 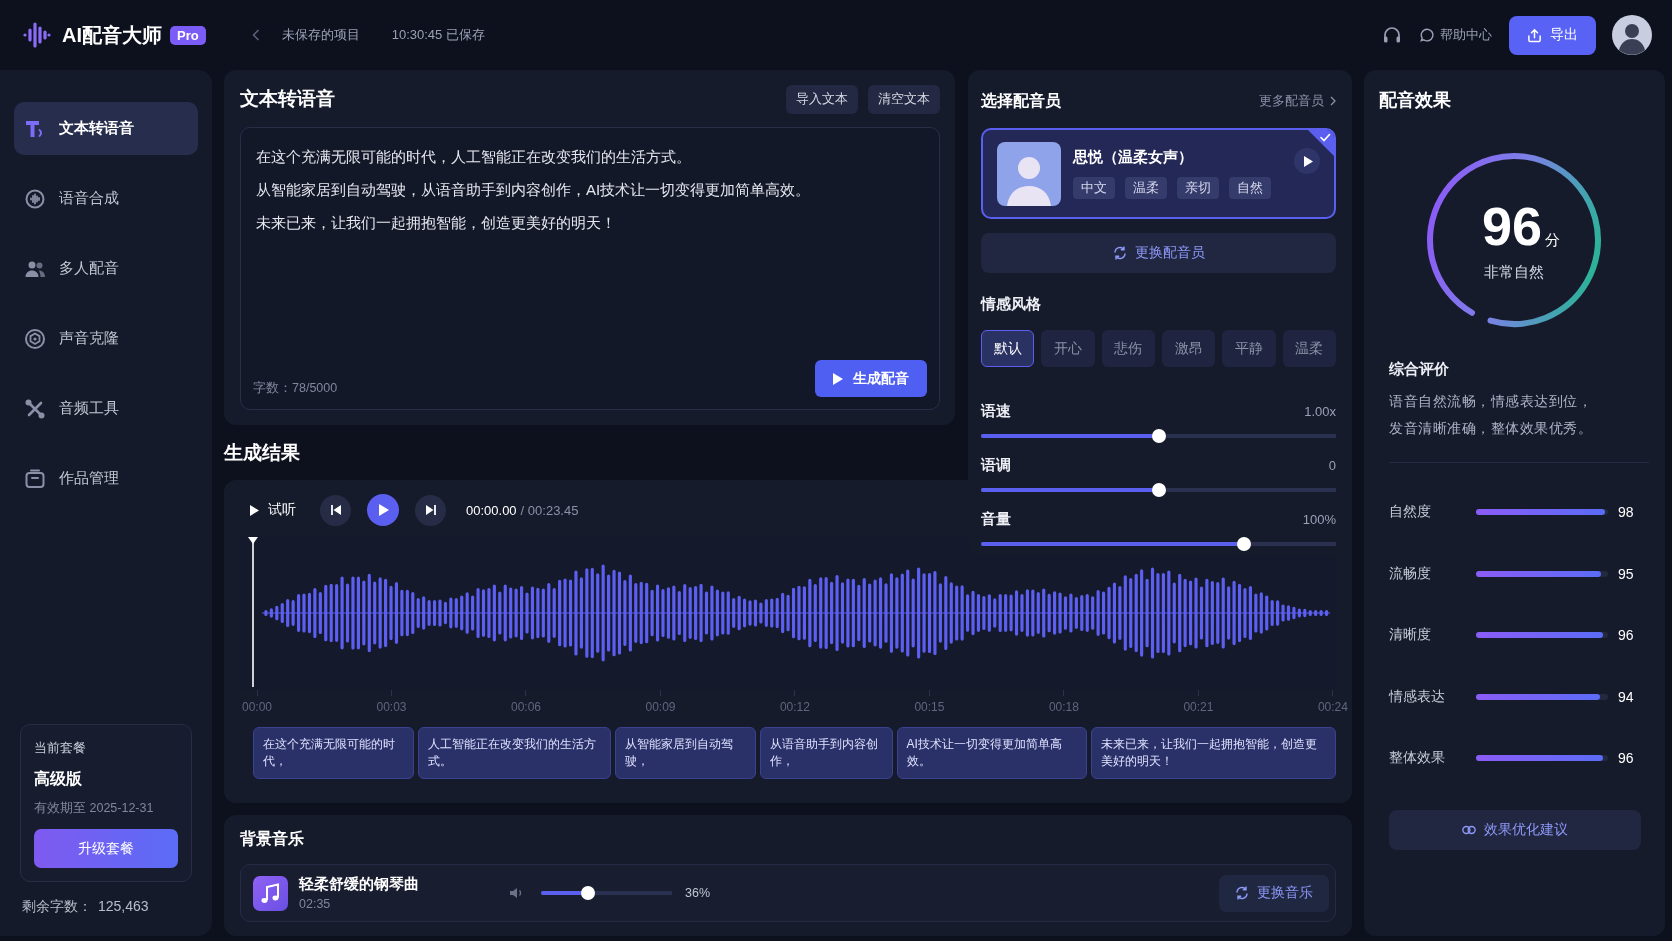 What do you see at coordinates (106, 848) in the screenshot?
I see `upgrade-button: 升级套餐` at bounding box center [106, 848].